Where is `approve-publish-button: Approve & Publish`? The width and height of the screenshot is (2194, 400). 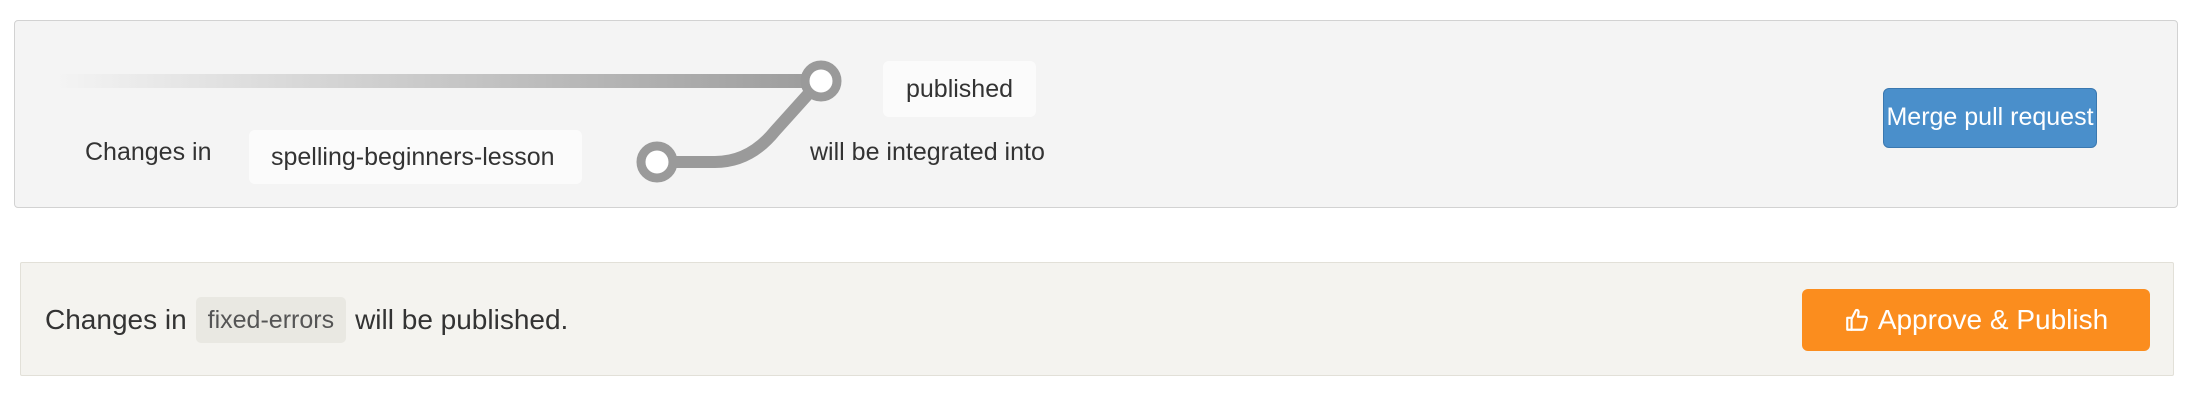
approve-publish-button: Approve & Publish is located at coordinates (1976, 320).